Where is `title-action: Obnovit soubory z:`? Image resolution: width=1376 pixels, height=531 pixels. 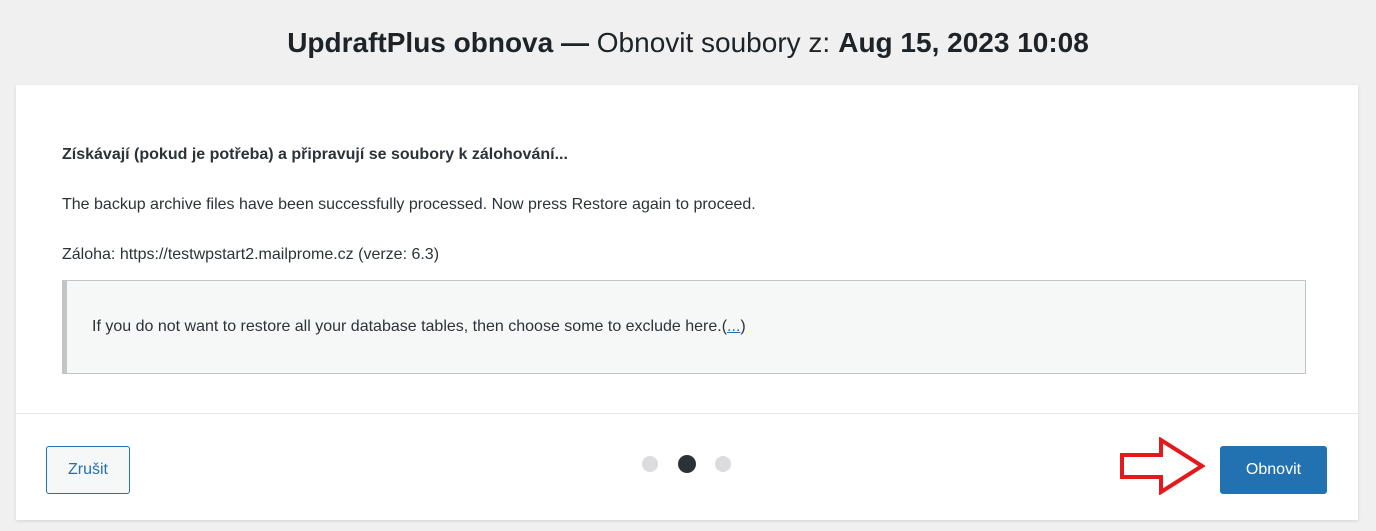
title-action: Obnovit soubory z: is located at coordinates (713, 42).